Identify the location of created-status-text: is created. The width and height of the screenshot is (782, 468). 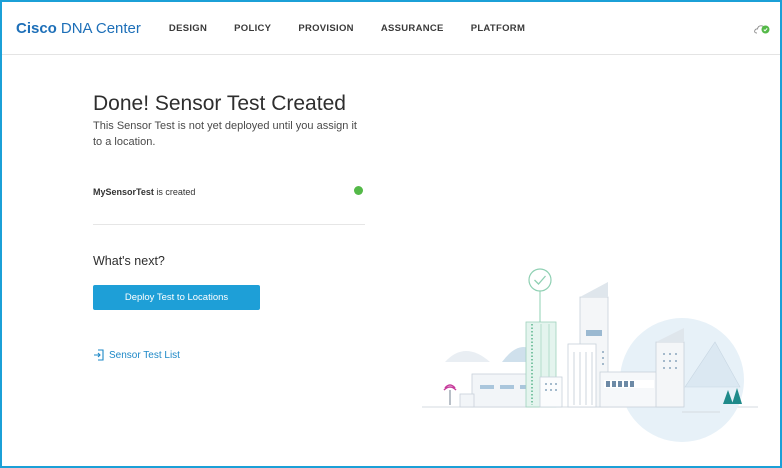
(174, 192).